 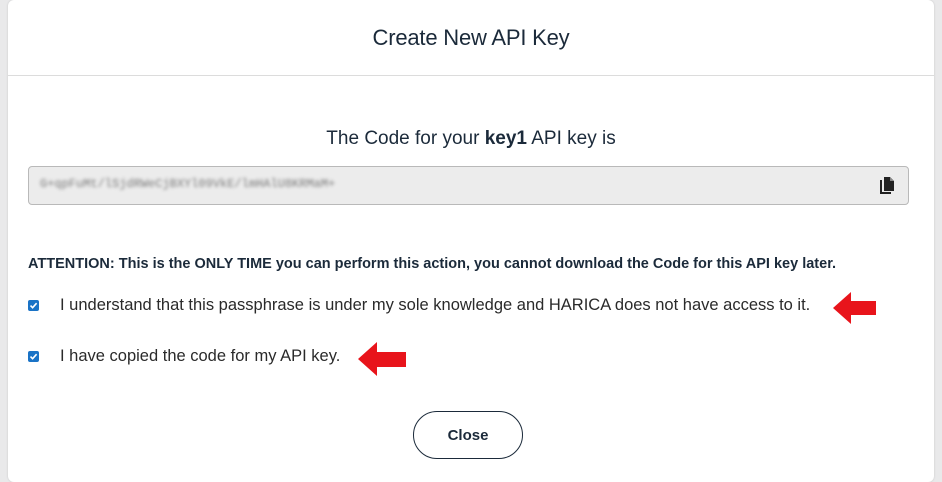 What do you see at coordinates (571, 138) in the screenshot?
I see `key-line-suffix: API key is` at bounding box center [571, 138].